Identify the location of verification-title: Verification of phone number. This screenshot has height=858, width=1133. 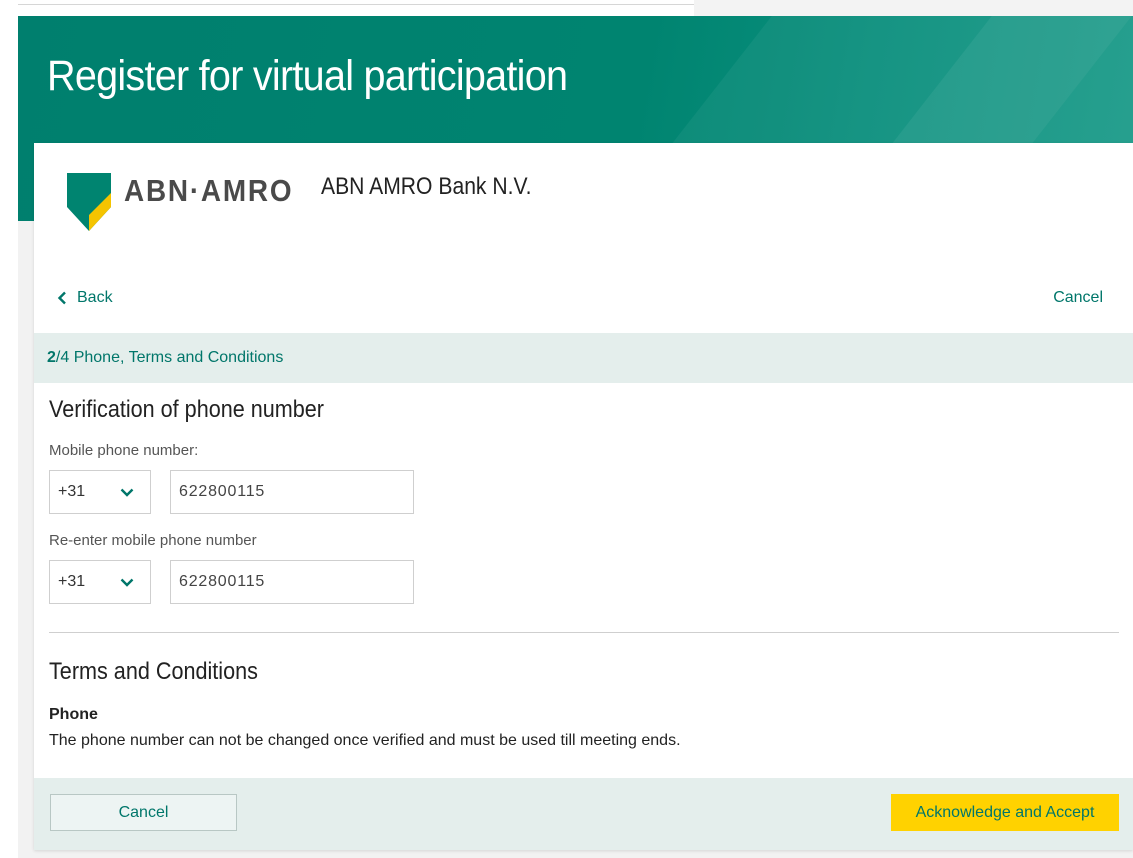
(186, 409).